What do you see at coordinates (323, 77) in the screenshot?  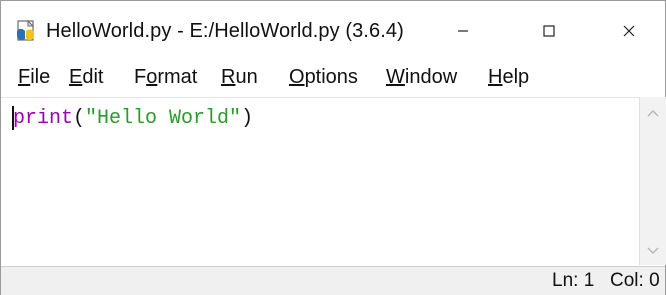 I see `menu-options: Options` at bounding box center [323, 77].